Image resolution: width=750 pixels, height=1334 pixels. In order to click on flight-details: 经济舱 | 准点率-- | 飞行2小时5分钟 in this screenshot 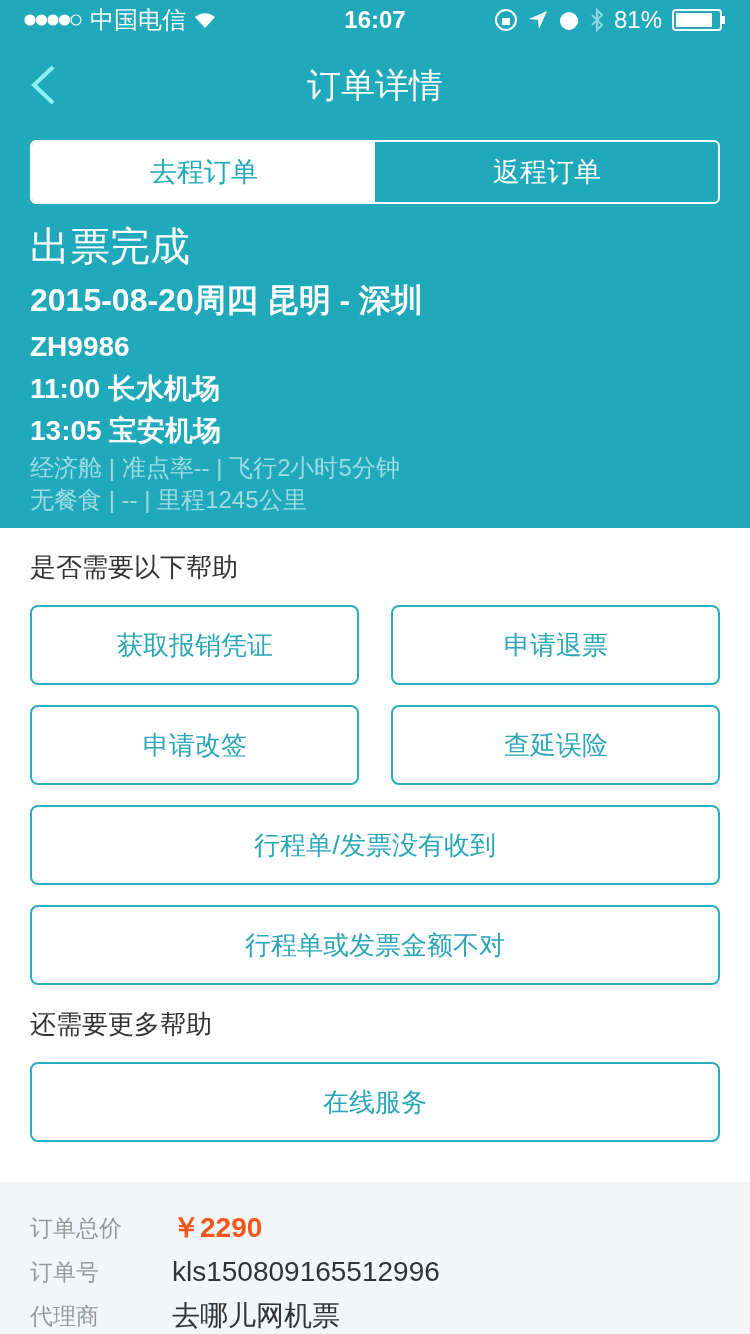, I will do `click(215, 468)`.